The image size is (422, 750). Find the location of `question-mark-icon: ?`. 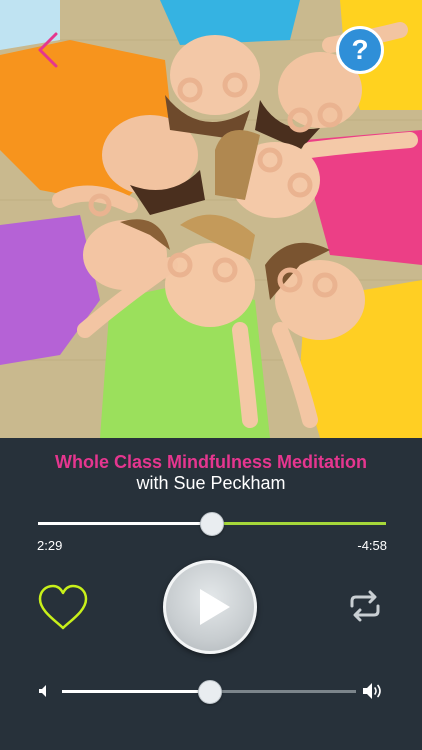

question-mark-icon: ? is located at coordinates (360, 49).